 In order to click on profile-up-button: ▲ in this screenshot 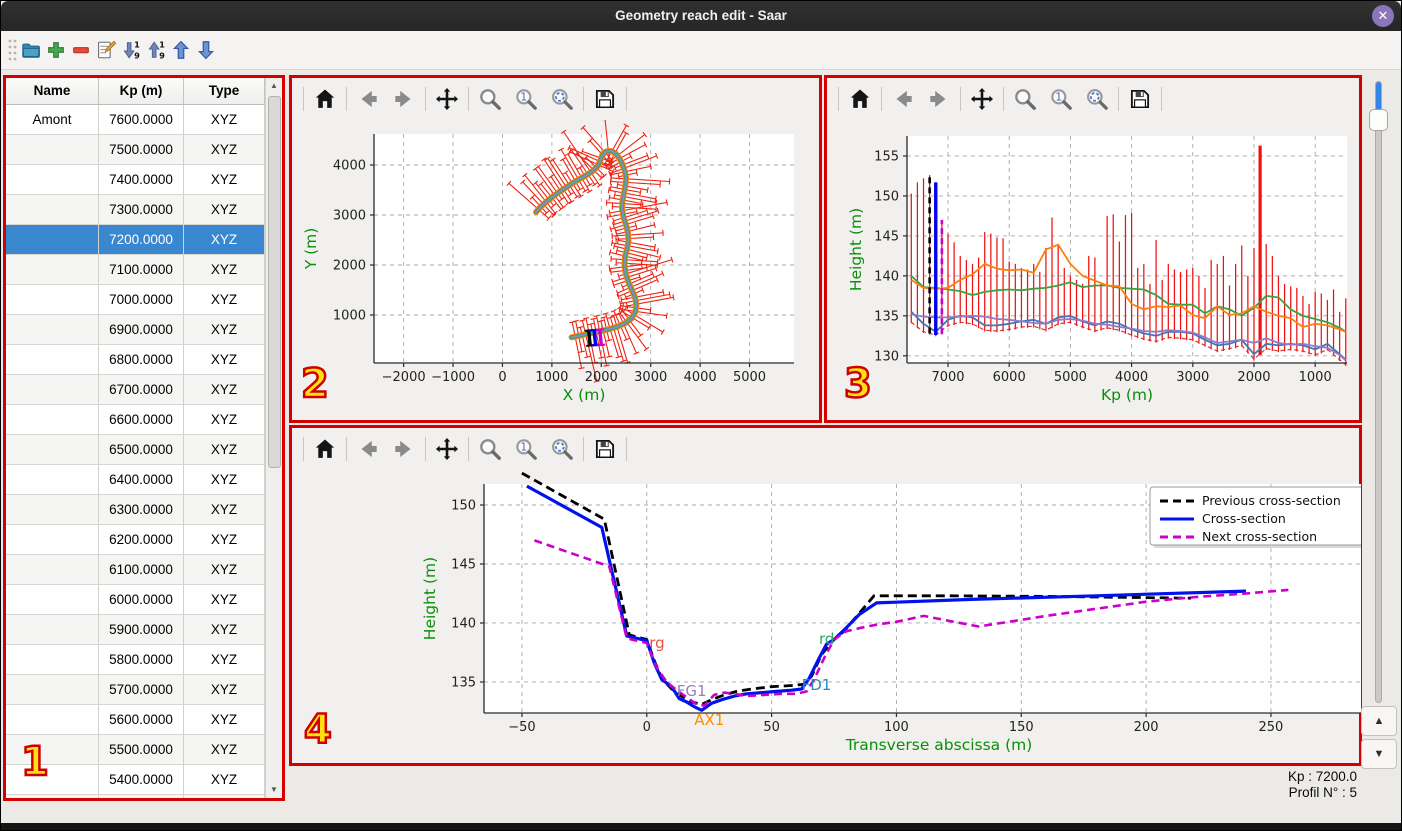, I will do `click(1379, 721)`.